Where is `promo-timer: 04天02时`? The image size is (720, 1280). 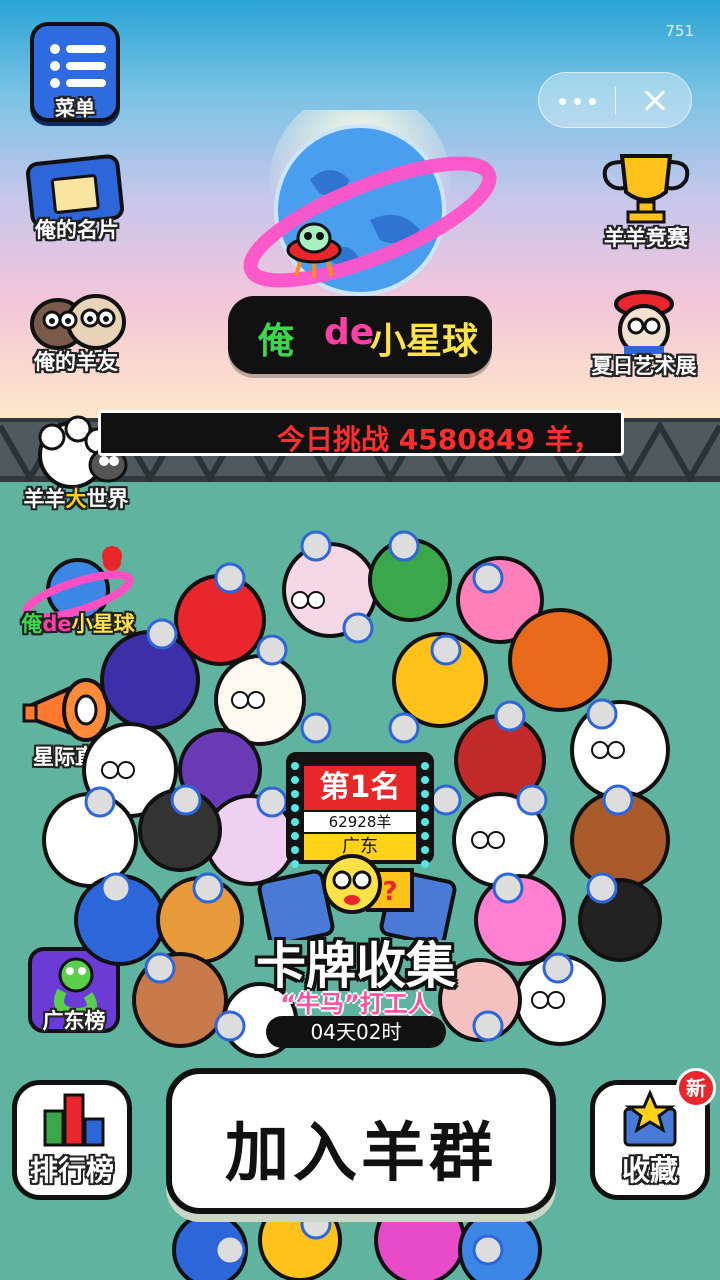 promo-timer: 04天02时 is located at coordinates (356, 1032).